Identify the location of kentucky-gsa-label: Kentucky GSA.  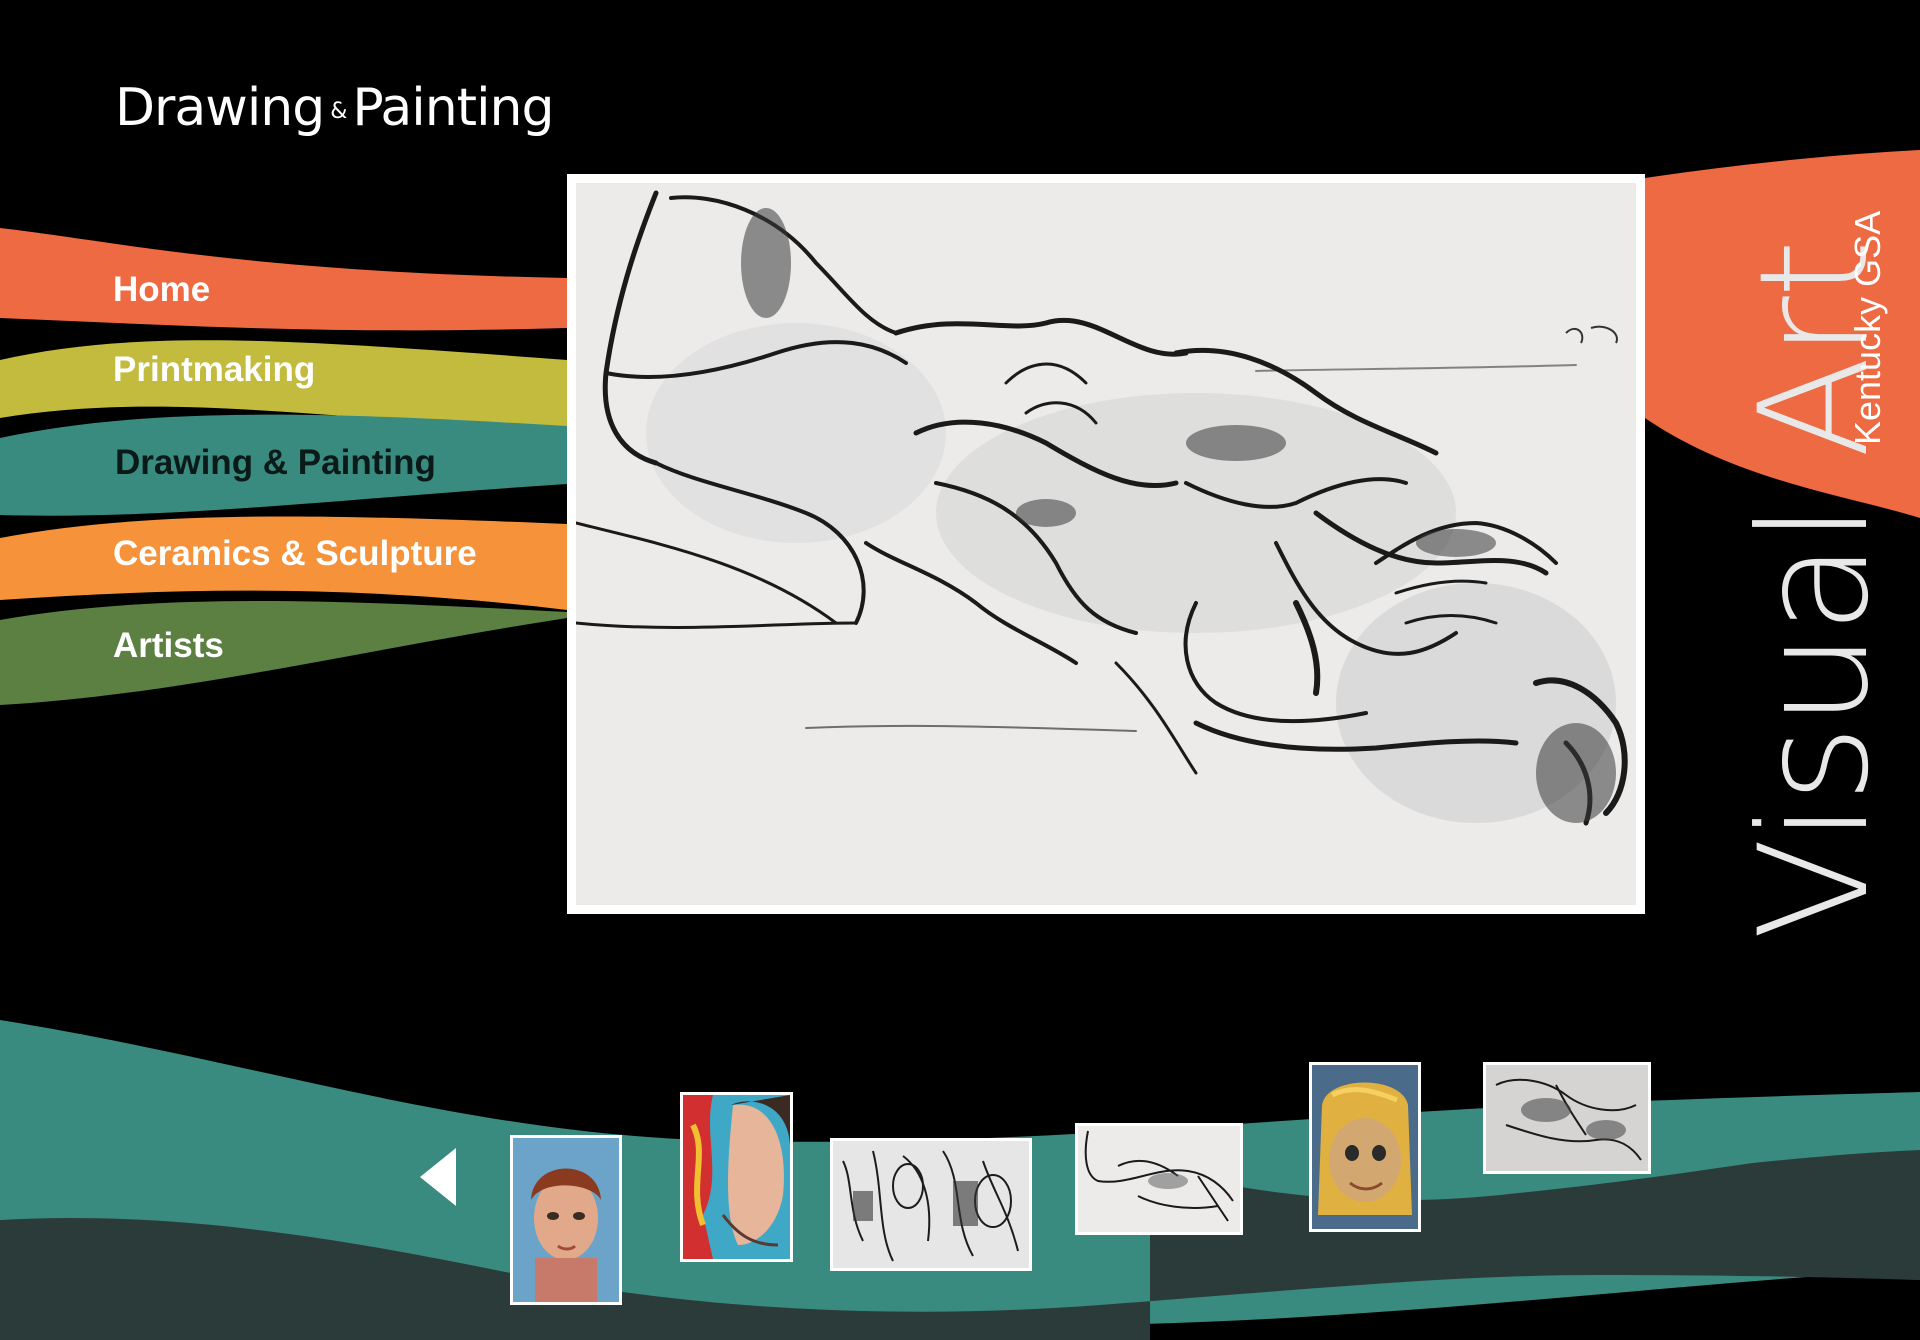
(1867, 327).